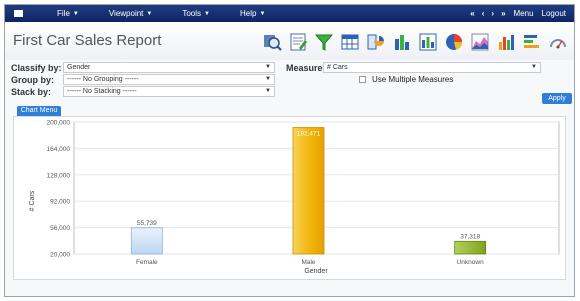 Image resolution: width=580 pixels, height=301 pixels. What do you see at coordinates (36, 68) in the screenshot?
I see `classify-by-label: Classify by:` at bounding box center [36, 68].